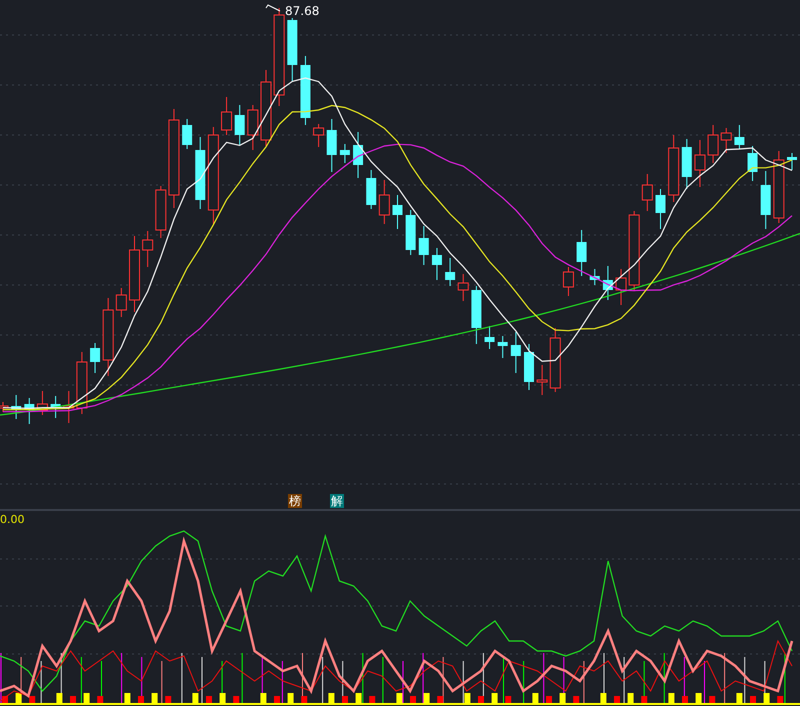  Describe the element at coordinates (337, 501) in the screenshot. I see `indicator-badge: 解` at that location.